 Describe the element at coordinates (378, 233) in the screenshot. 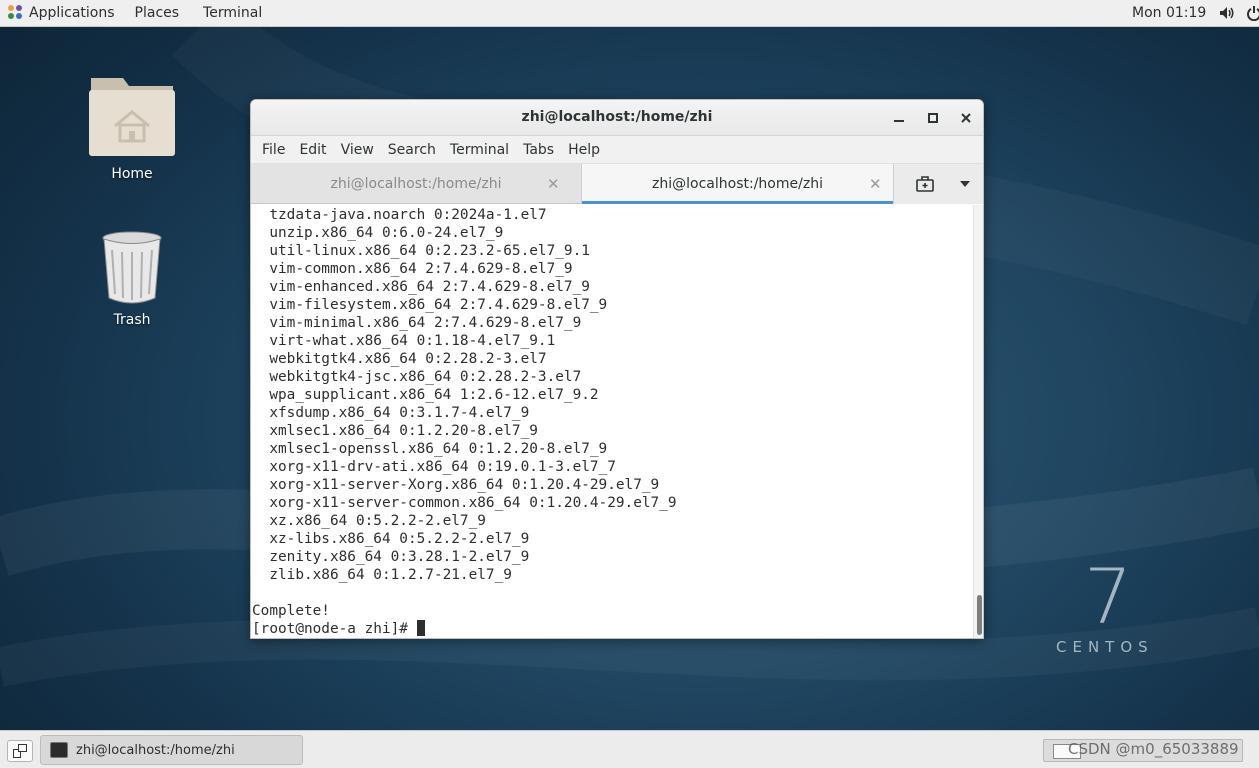

I see `terminal-line: unzip.x86_64 0:6.0-24.el7_9` at that location.